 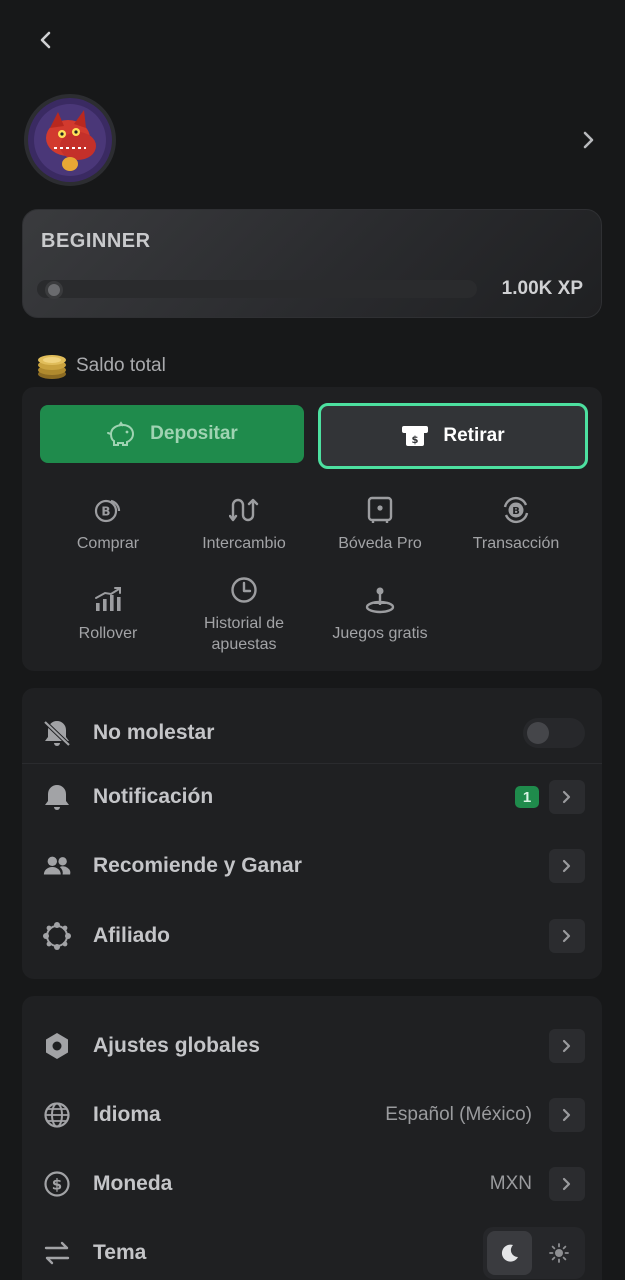 What do you see at coordinates (108, 633) in the screenshot?
I see `action-label: Rollover` at bounding box center [108, 633].